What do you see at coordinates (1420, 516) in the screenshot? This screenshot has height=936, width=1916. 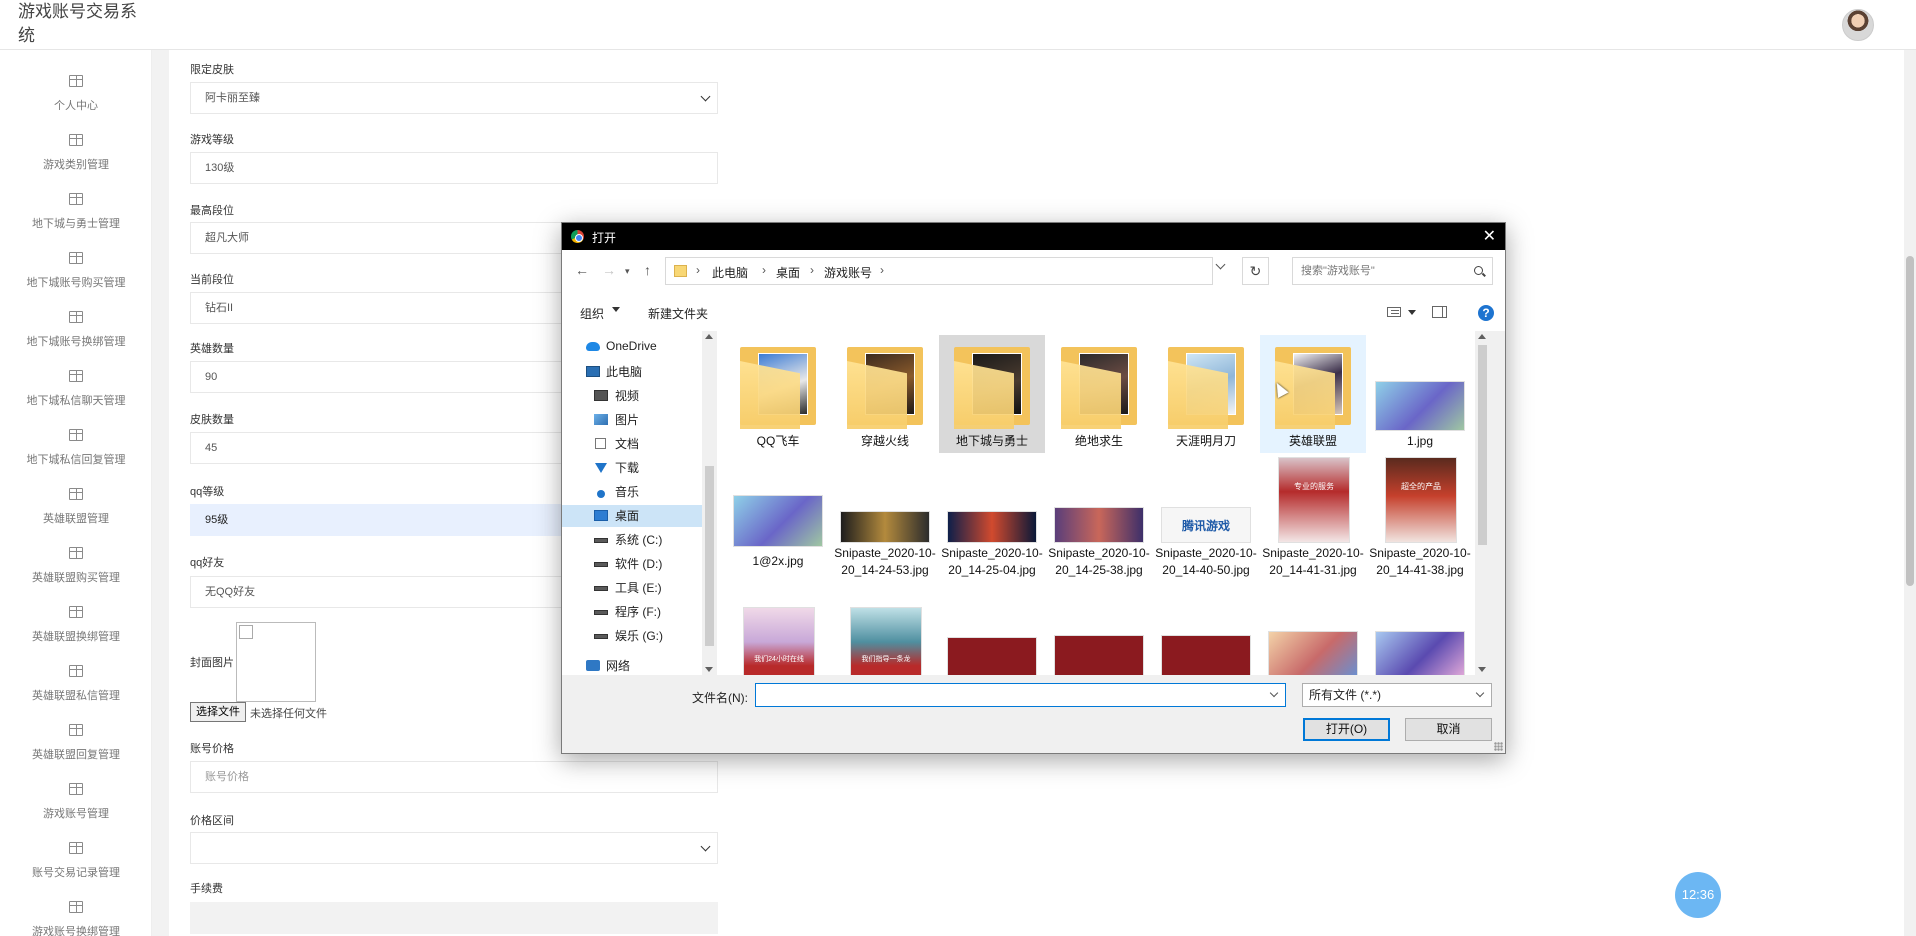 I see `image-item: 超全的产品 Snipaste_2020-10-20_14-41-38.jpg` at bounding box center [1420, 516].